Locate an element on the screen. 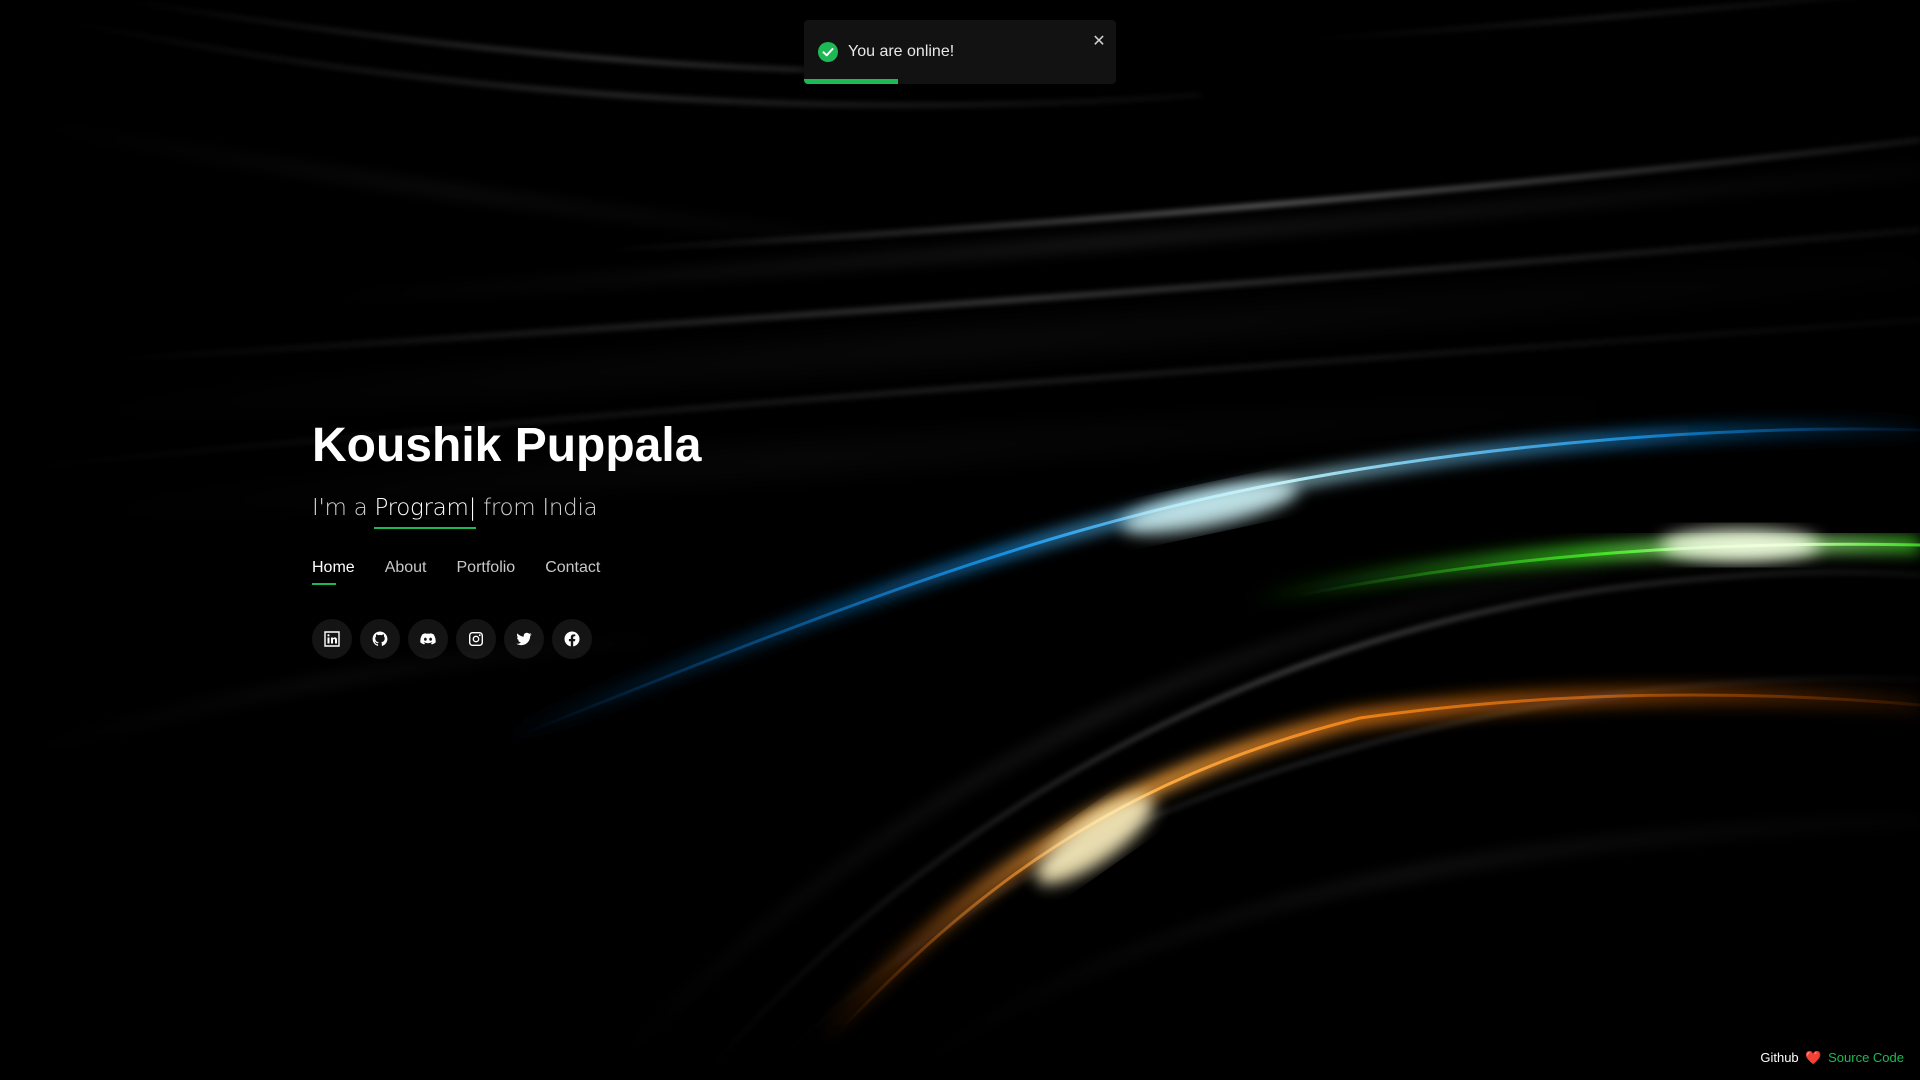 This screenshot has width=1920, height=1080. facebook-button is located at coordinates (572, 639).